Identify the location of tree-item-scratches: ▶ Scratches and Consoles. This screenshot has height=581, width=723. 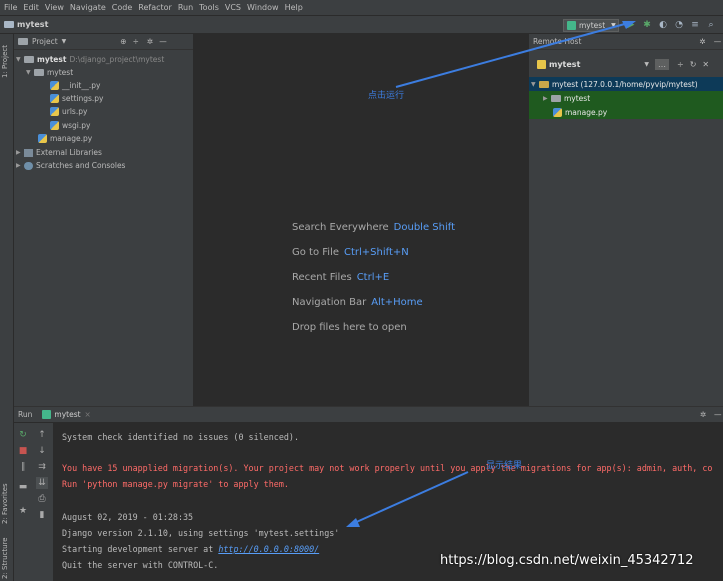
(70, 165).